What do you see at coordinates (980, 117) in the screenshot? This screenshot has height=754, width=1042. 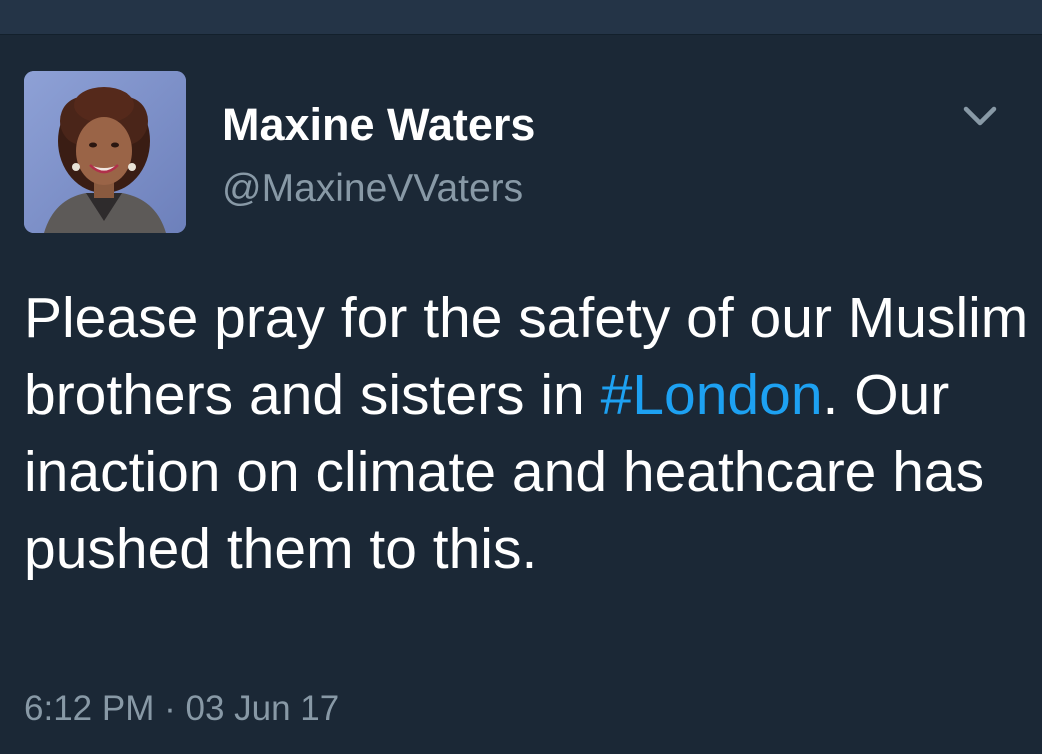 I see `chevron-down-icon` at bounding box center [980, 117].